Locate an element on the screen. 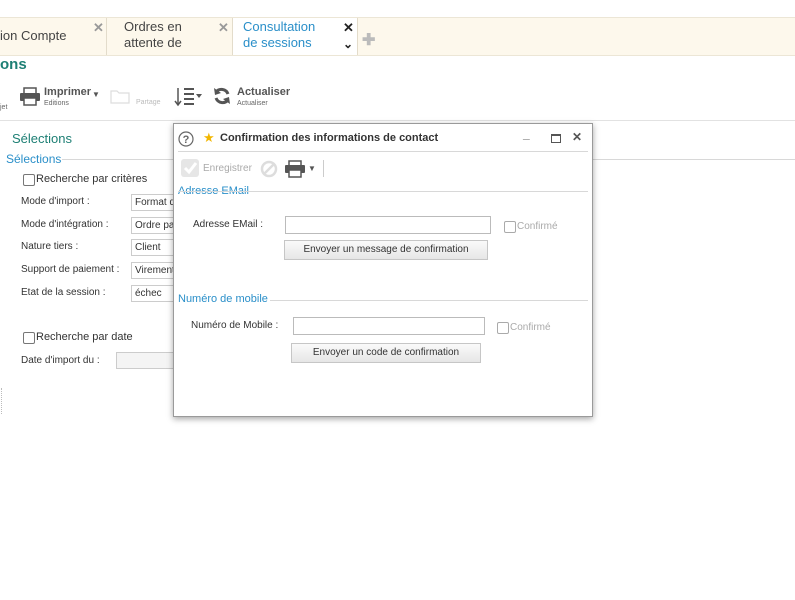 The width and height of the screenshot is (795, 600). email-group-divider is located at coordinates (383, 191).